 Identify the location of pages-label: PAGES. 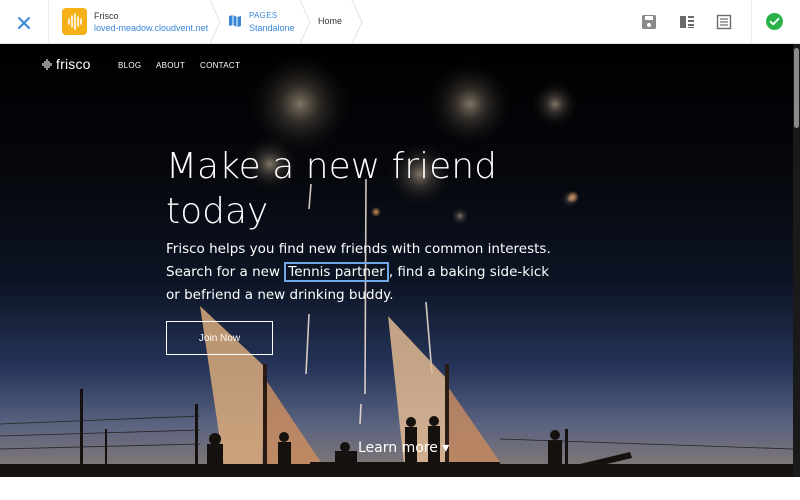
(263, 15).